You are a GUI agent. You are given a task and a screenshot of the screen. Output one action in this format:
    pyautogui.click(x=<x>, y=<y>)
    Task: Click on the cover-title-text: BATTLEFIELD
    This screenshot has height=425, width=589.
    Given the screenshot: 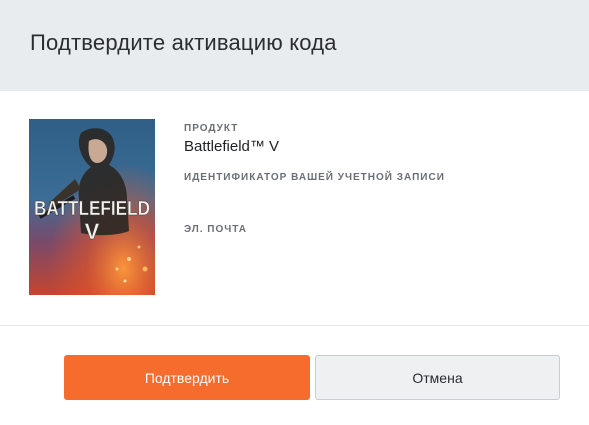 What is the action you would take?
    pyautogui.click(x=92, y=209)
    